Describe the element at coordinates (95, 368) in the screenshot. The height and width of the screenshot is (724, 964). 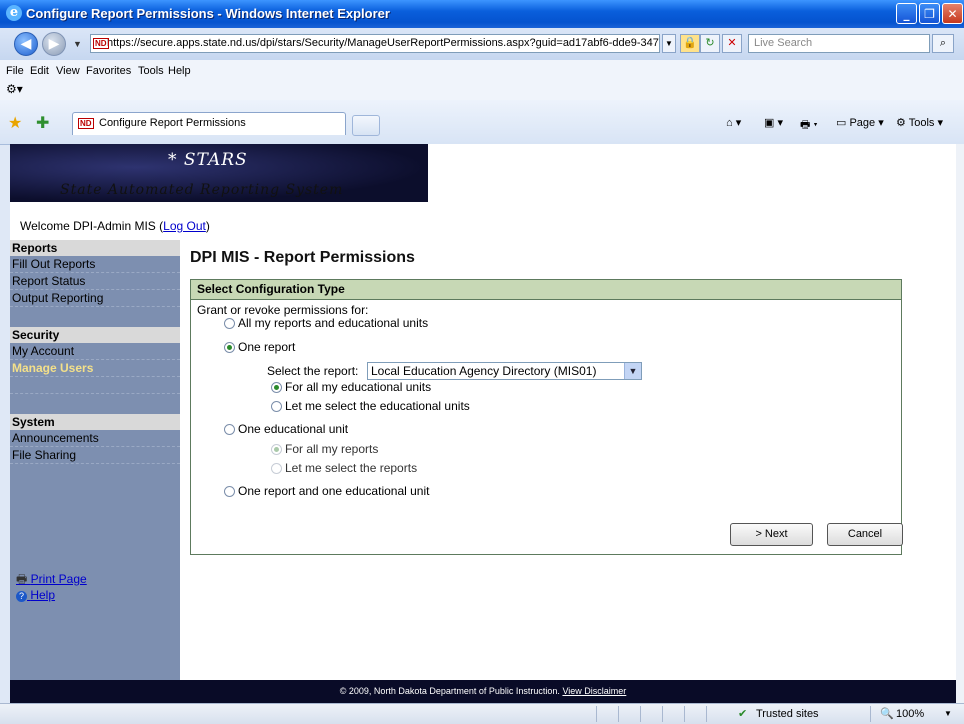
I see `sidebar-item-manage-users: Manage Users` at that location.